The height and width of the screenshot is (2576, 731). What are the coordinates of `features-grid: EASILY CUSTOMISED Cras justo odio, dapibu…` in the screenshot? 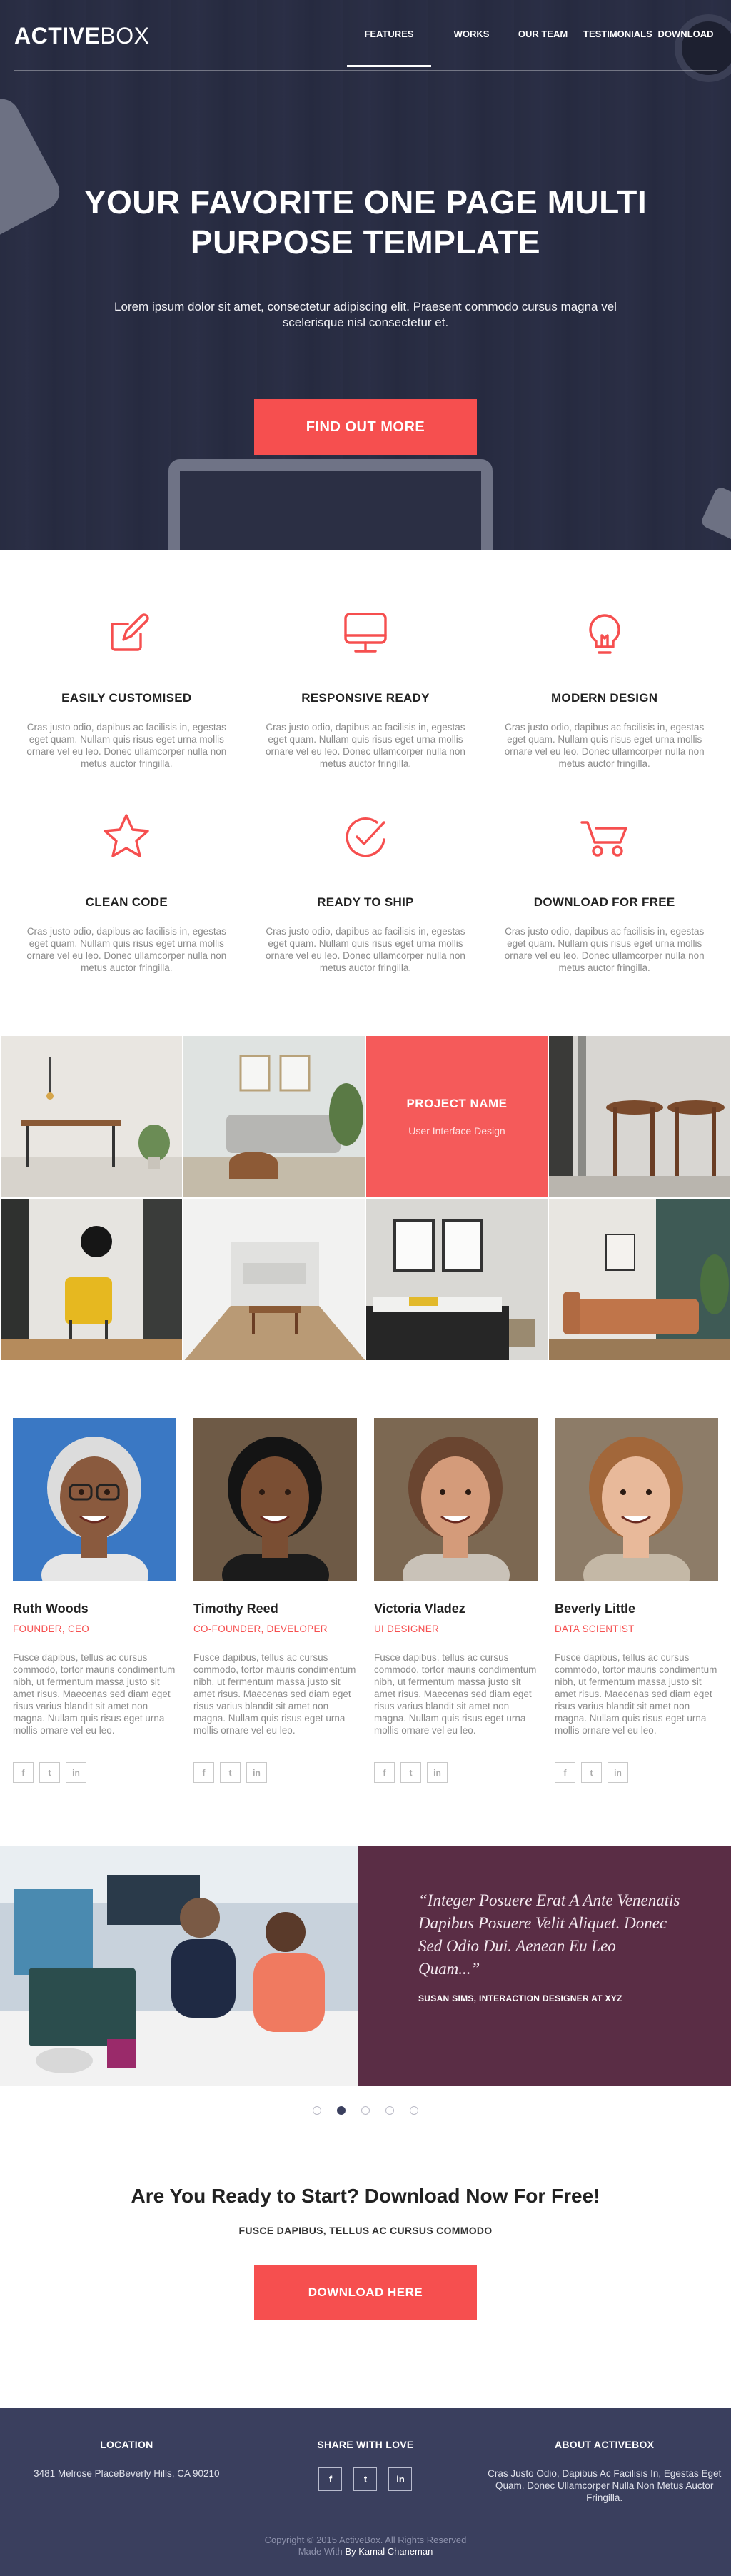 It's located at (365, 789).